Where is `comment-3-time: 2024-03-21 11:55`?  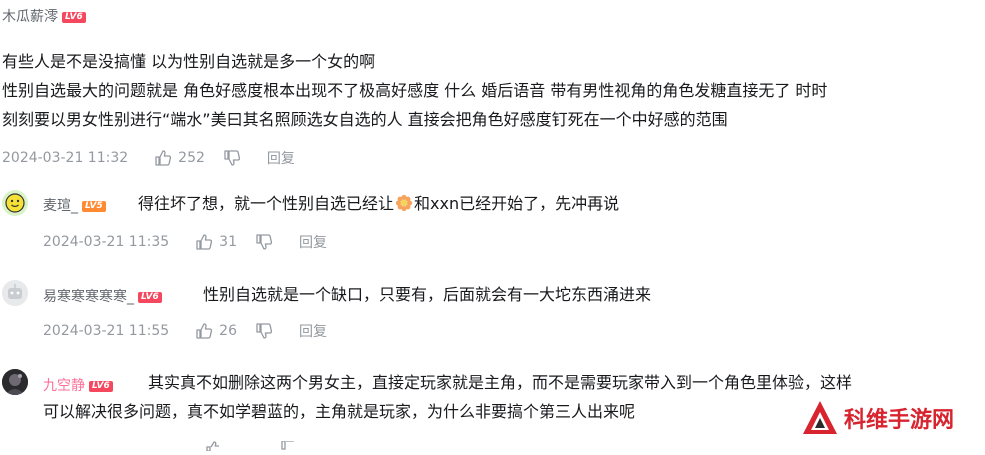
comment-3-time: 2024-03-21 11:55 is located at coordinates (106, 331).